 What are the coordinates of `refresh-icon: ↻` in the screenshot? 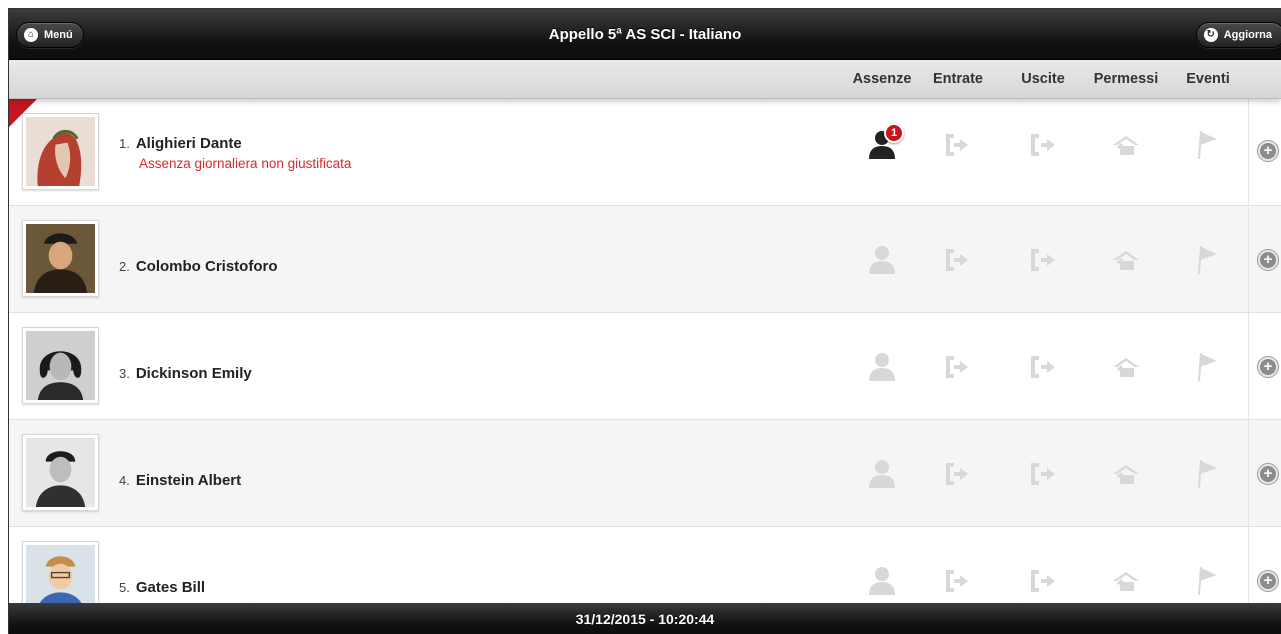 It's located at (1210, 35).